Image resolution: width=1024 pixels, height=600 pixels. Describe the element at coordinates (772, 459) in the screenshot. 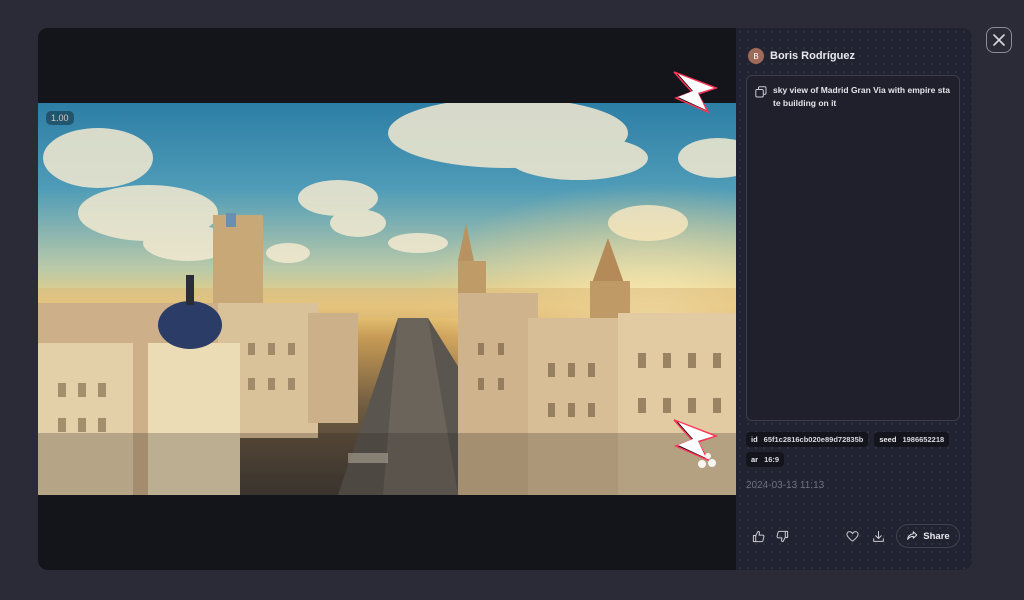

I see `ar-value: 16:9` at that location.